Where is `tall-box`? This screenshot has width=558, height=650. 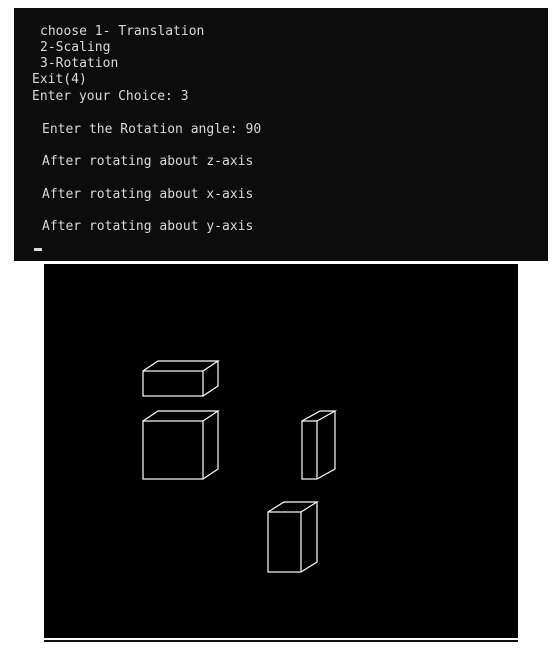 tall-box is located at coordinates (293, 537).